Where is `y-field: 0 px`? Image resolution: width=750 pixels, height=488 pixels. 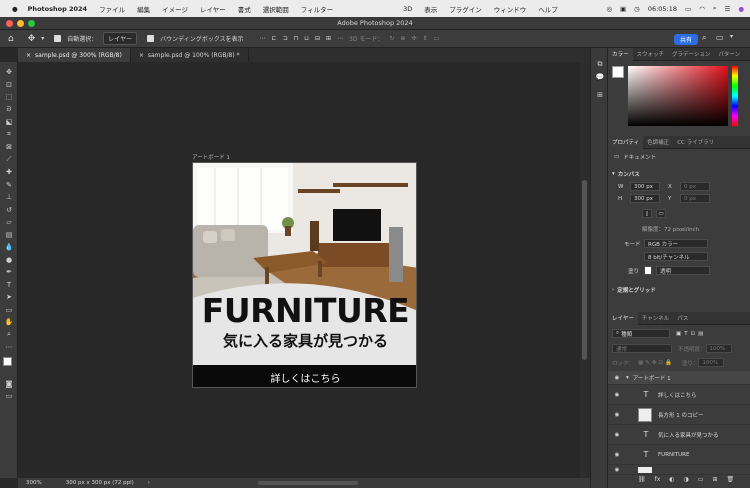
y-field: 0 px is located at coordinates (695, 198).